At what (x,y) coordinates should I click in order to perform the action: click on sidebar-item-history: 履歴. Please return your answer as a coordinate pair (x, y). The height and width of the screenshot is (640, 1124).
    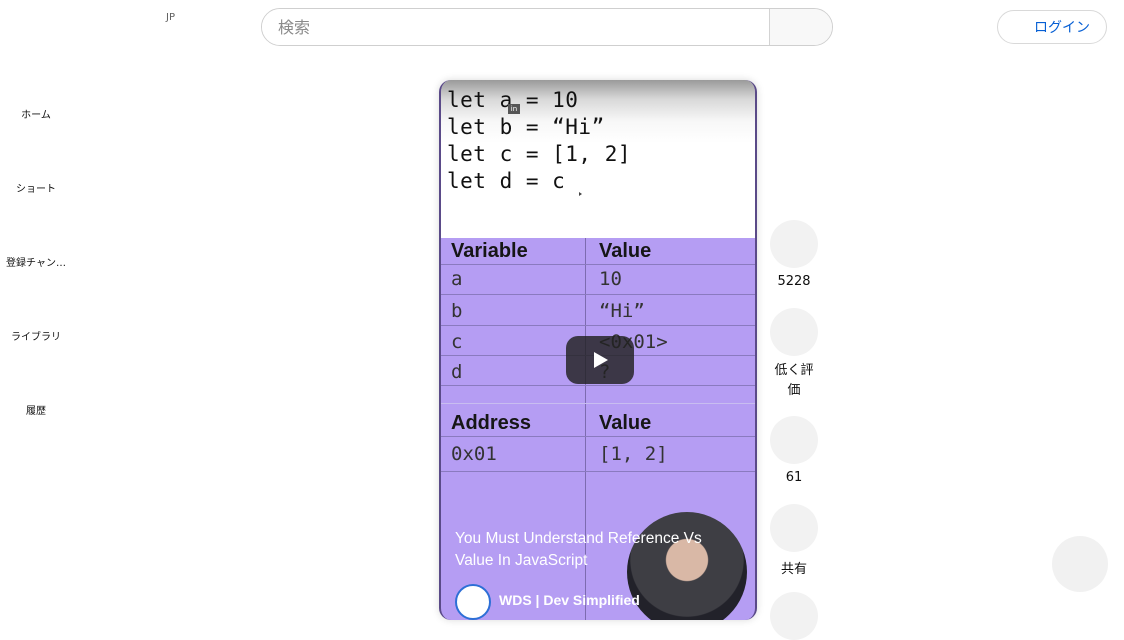
    Looking at the image, I should click on (36, 409).